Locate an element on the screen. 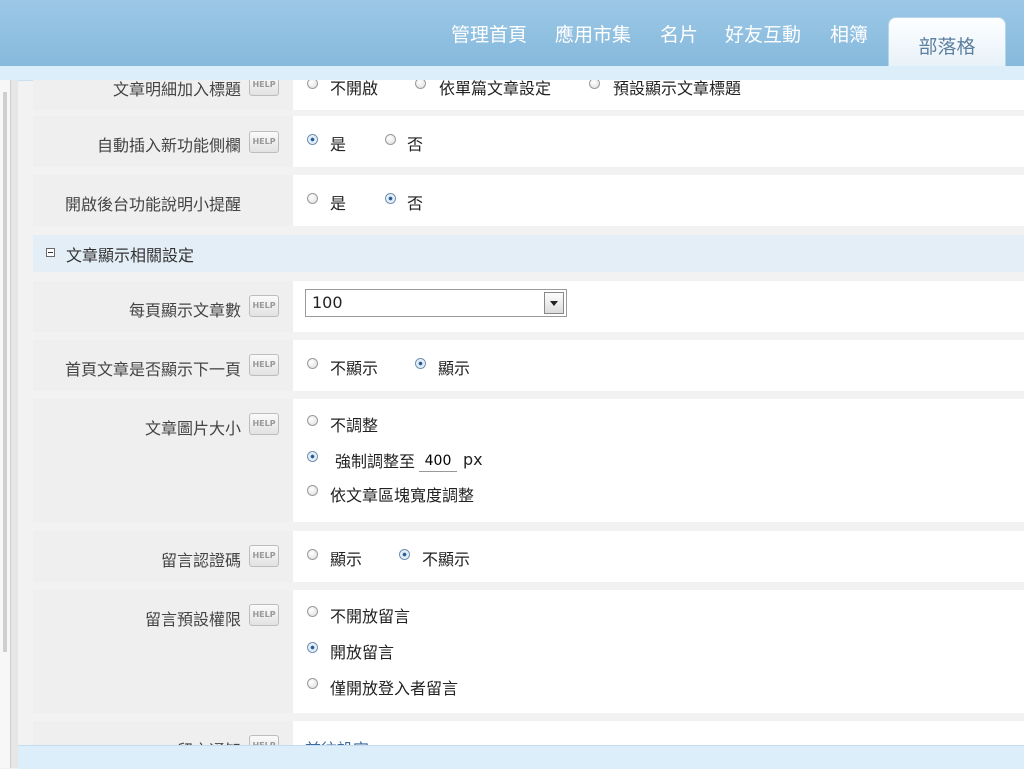  setting-label: 文章圖片大小 is located at coordinates (192, 428).